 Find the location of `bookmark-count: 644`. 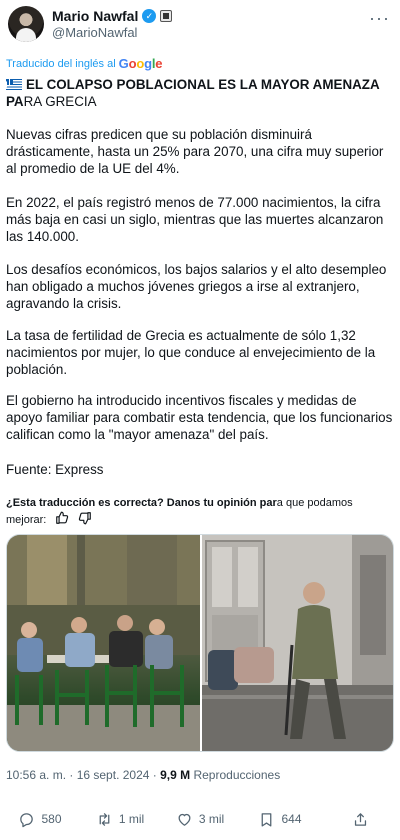

bookmark-count: 644 is located at coordinates (291, 819).